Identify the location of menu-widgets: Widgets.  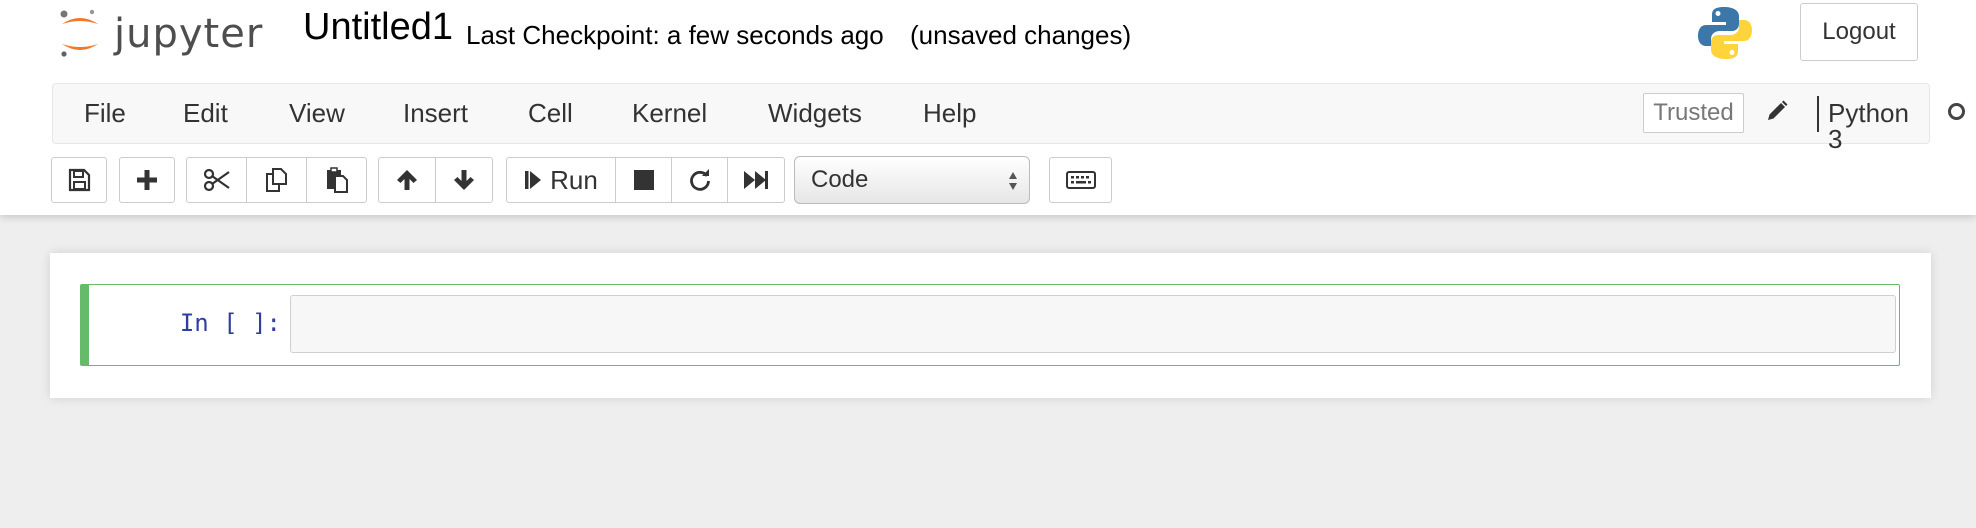
(815, 113).